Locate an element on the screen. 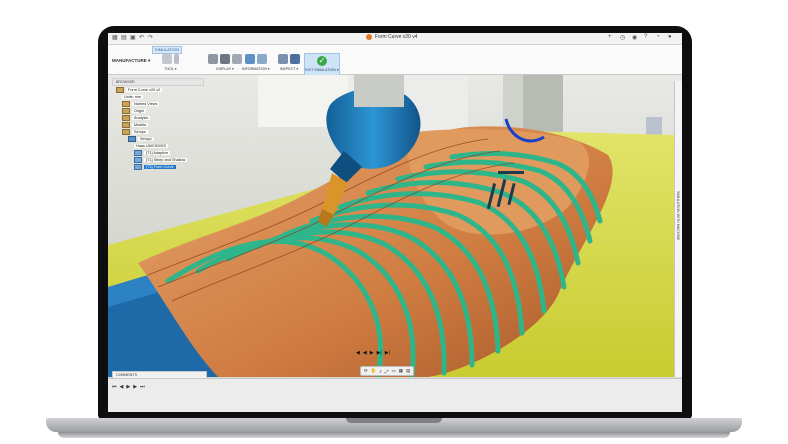 This screenshot has width=788, height=444. component-icon is located at coordinates (120, 89).